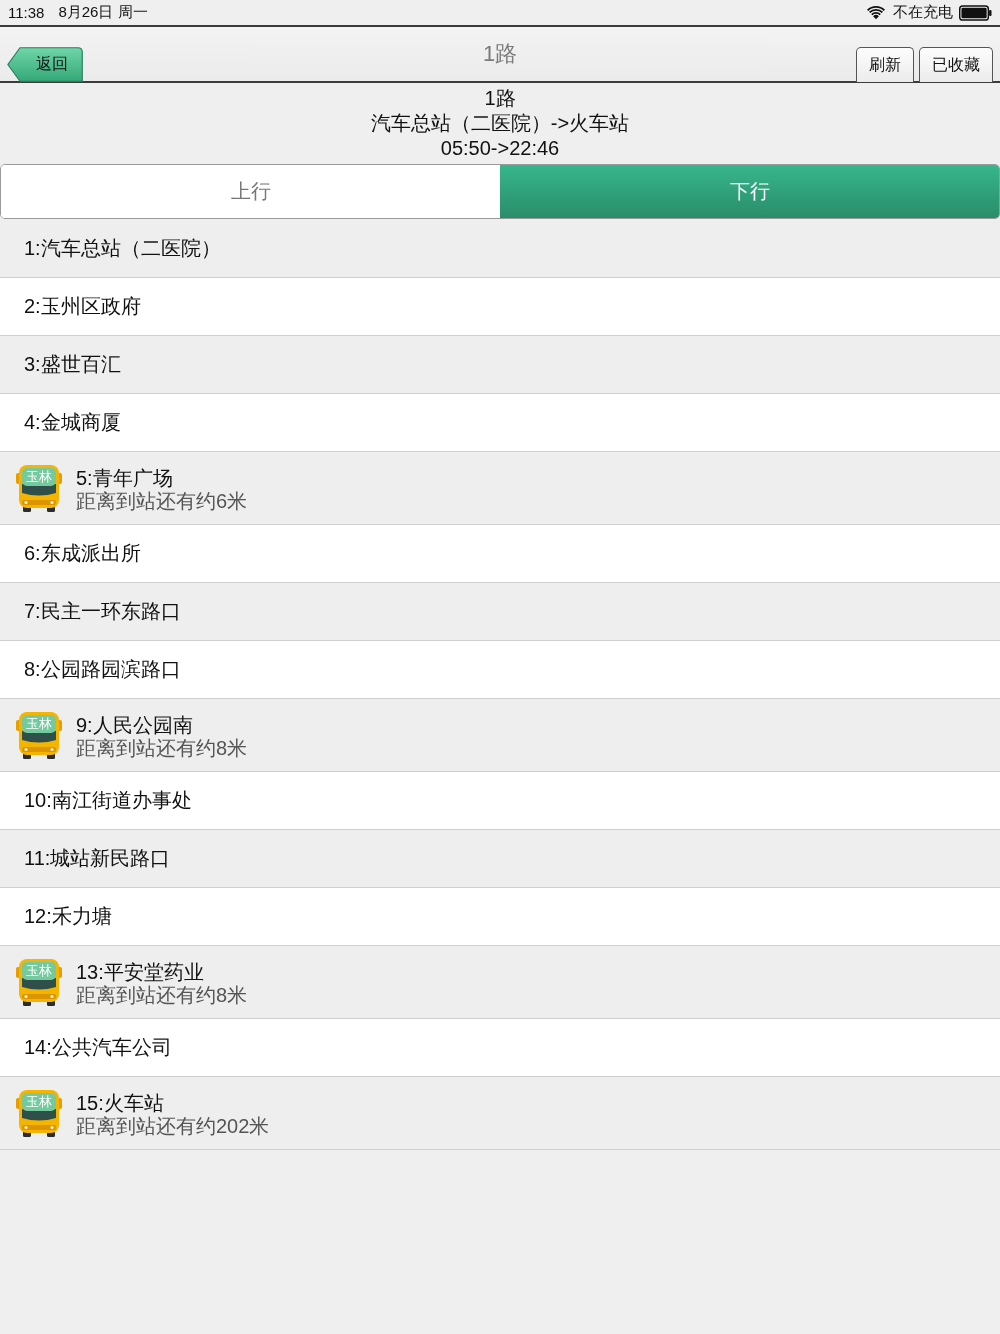  What do you see at coordinates (98, 1047) in the screenshot?
I see `stop-name: 14:公共汽车公司` at bounding box center [98, 1047].